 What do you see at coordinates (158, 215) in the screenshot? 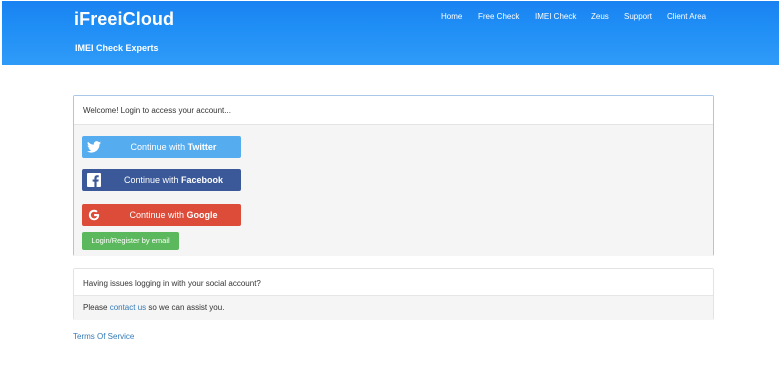
I see `google-button-prefix: Continue with` at bounding box center [158, 215].